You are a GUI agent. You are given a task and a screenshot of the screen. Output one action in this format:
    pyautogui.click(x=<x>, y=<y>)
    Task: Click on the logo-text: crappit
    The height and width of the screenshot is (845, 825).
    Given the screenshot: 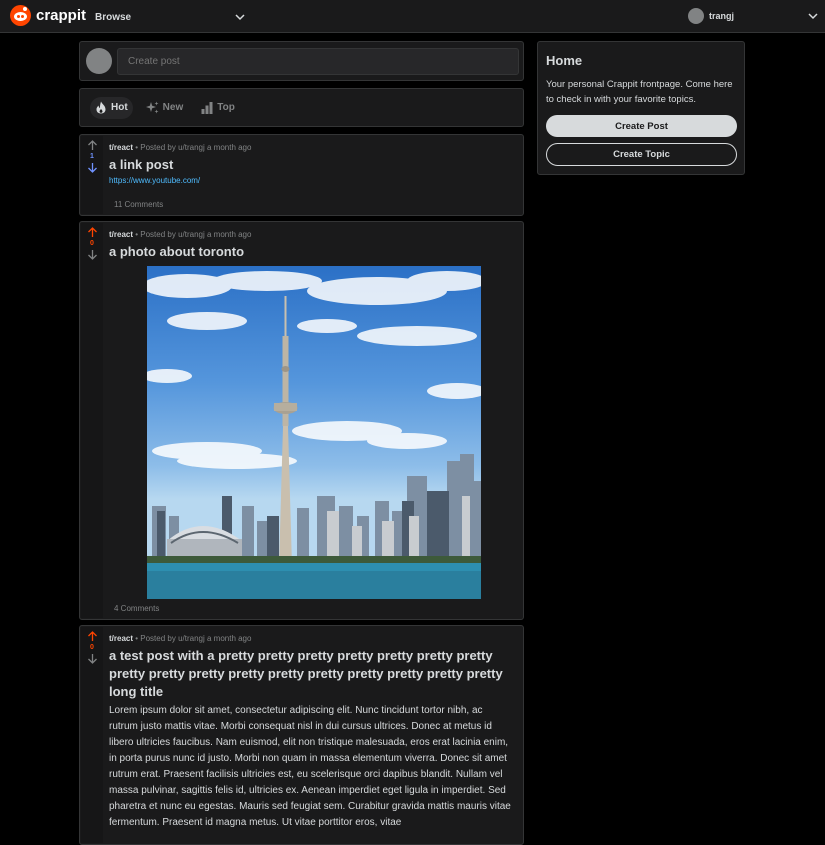 What is the action you would take?
    pyautogui.click(x=61, y=15)
    